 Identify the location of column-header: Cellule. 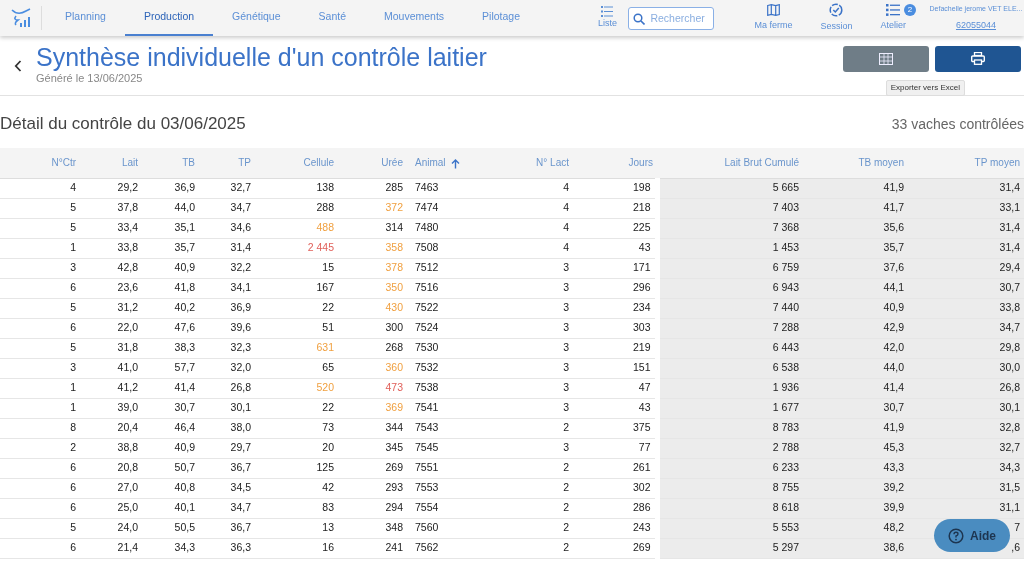
(296, 163).